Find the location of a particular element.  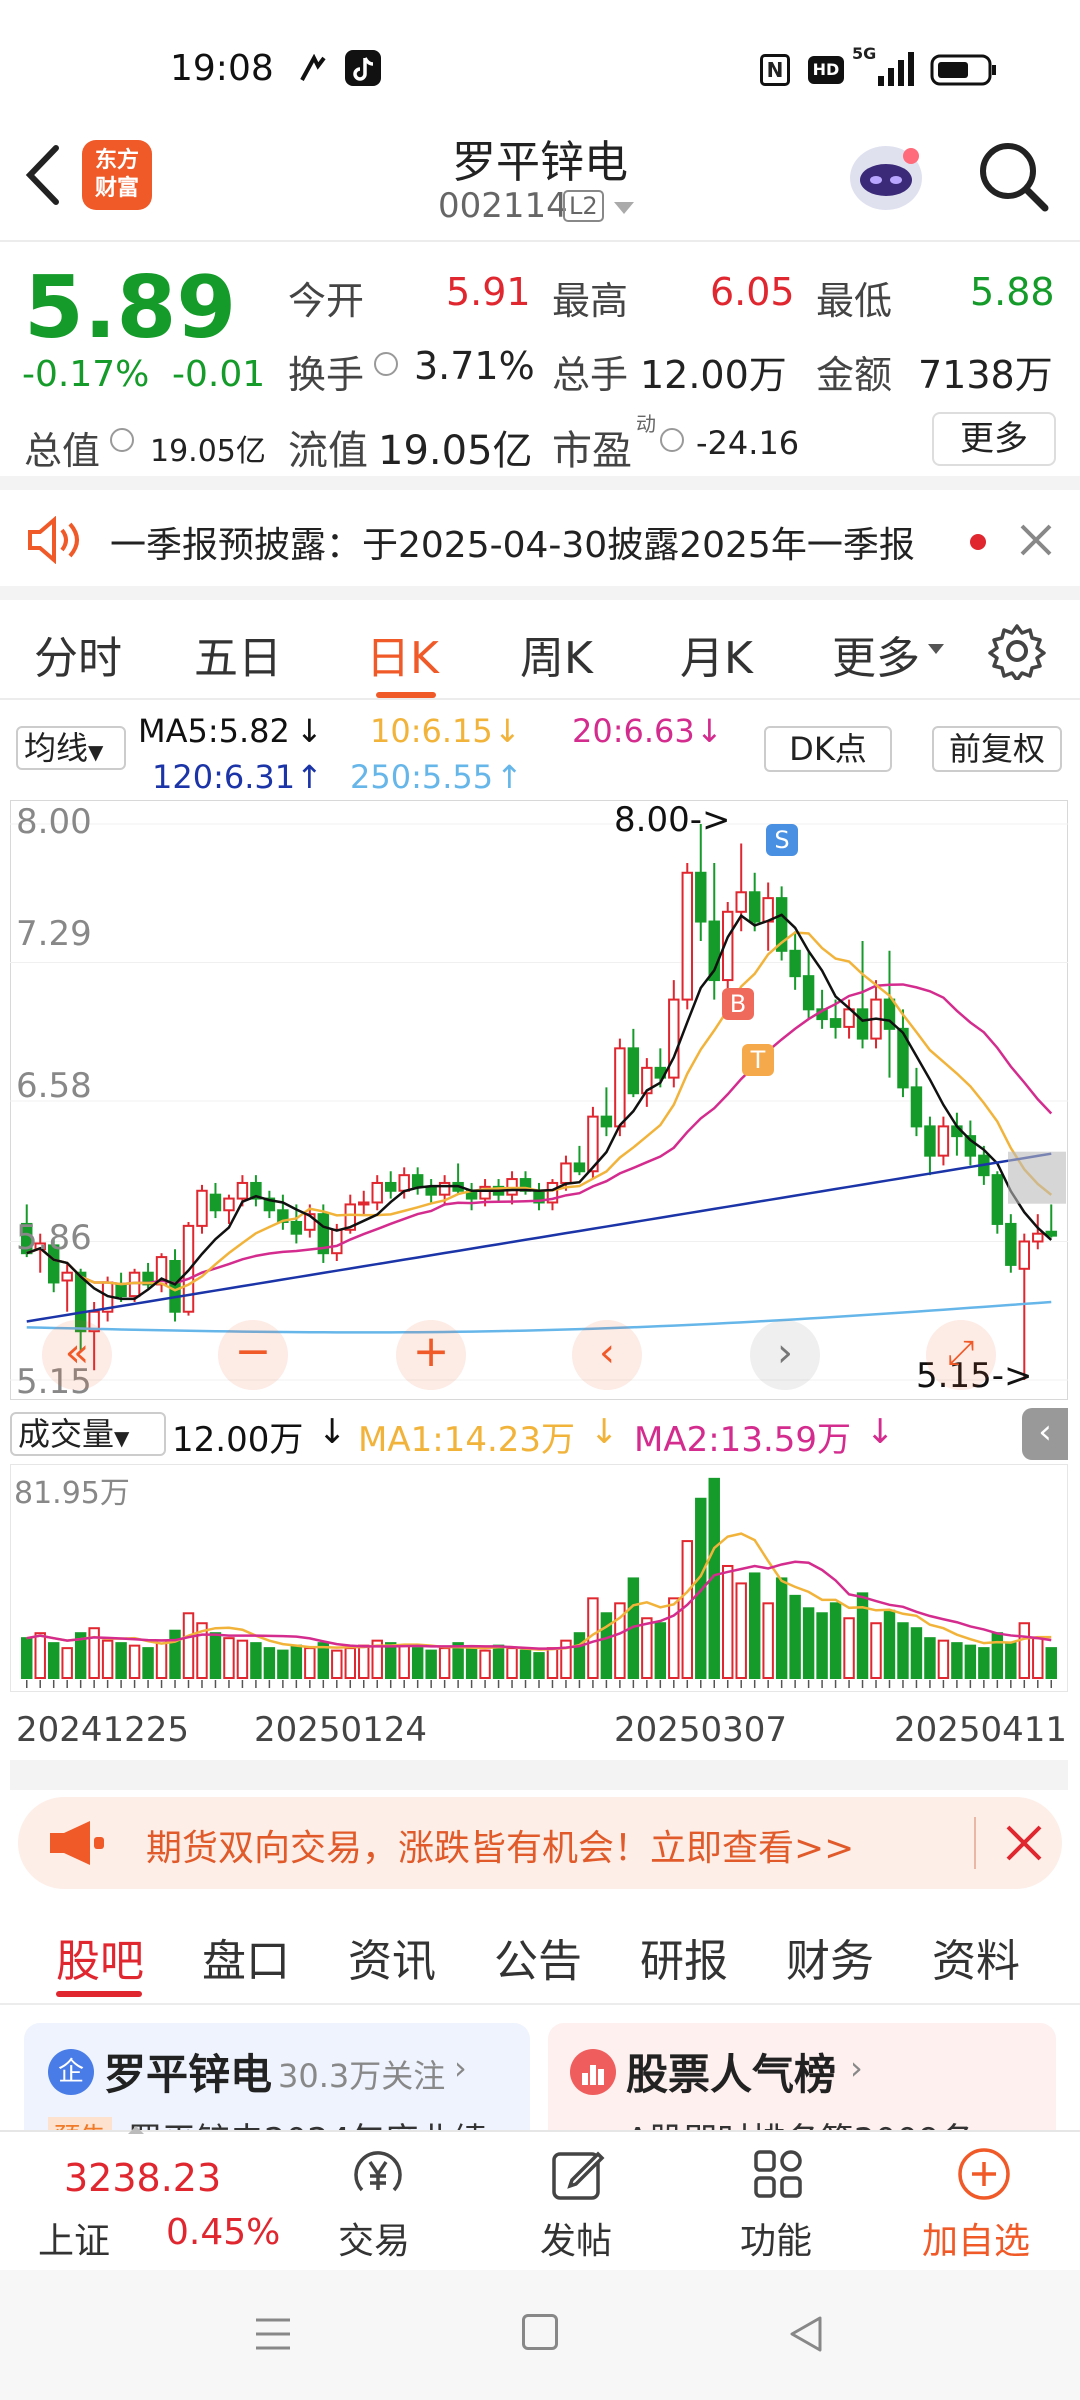

indicator-selector: 成交量▼ is located at coordinates (88, 1434).